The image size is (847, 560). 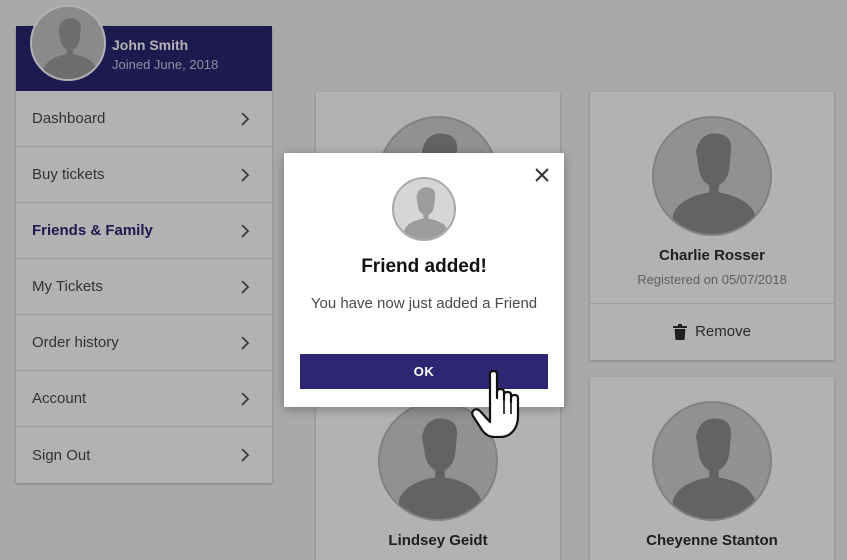 What do you see at coordinates (542, 175) in the screenshot?
I see `close-icon` at bounding box center [542, 175].